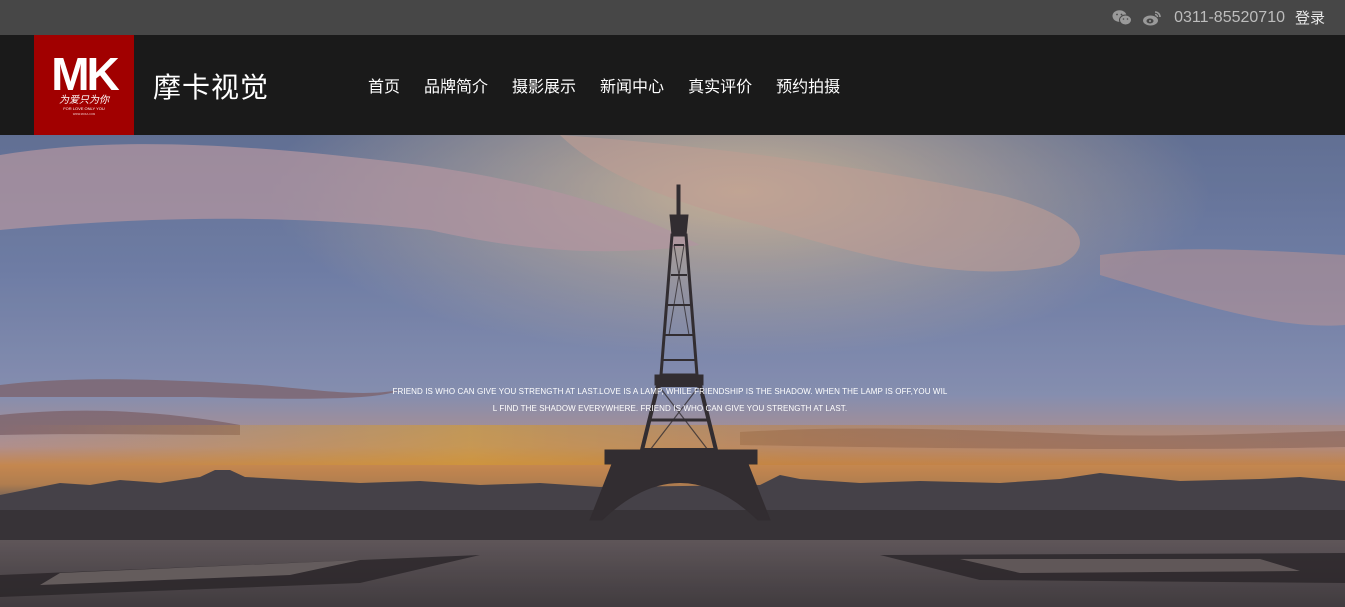 The width and height of the screenshot is (1345, 607). What do you see at coordinates (632, 85) in the screenshot?
I see `nav-item-news: 新闻中心` at bounding box center [632, 85].